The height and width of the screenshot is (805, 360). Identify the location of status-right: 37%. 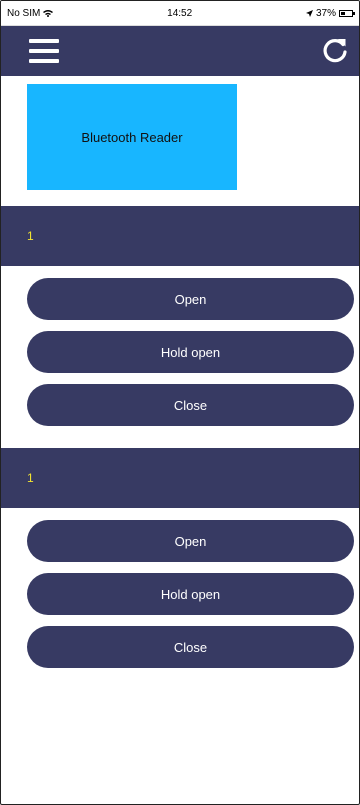
(330, 13).